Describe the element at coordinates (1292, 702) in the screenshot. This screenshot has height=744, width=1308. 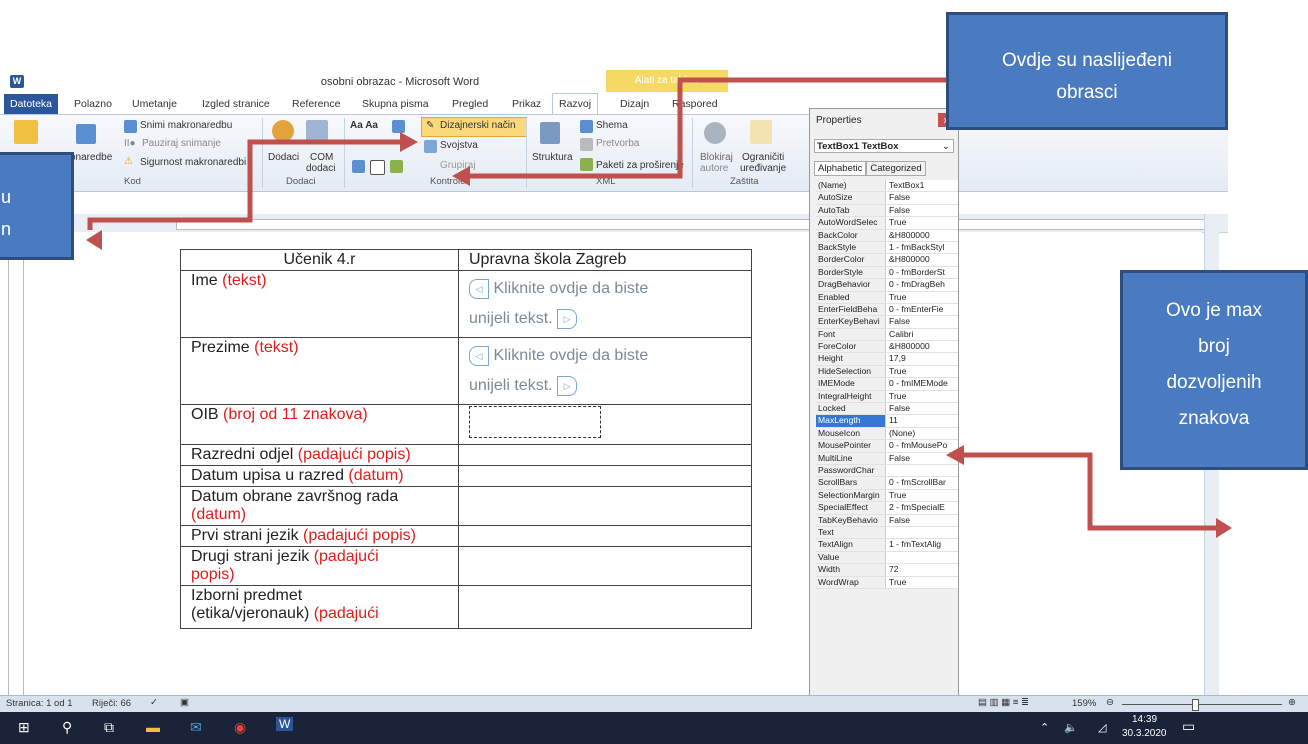
I see `zoom-in-icon: ⊕` at that location.